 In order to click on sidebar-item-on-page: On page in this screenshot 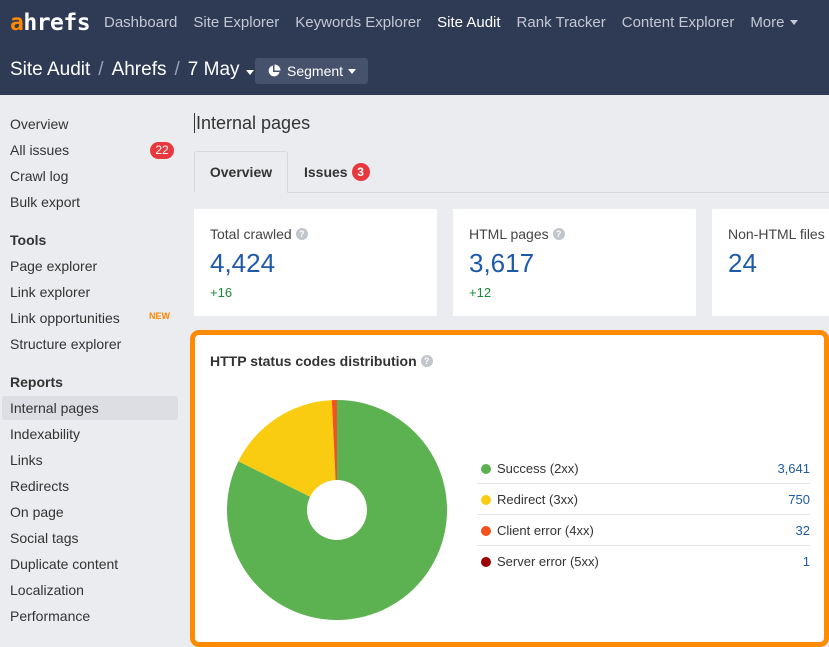, I will do `click(90, 512)`.